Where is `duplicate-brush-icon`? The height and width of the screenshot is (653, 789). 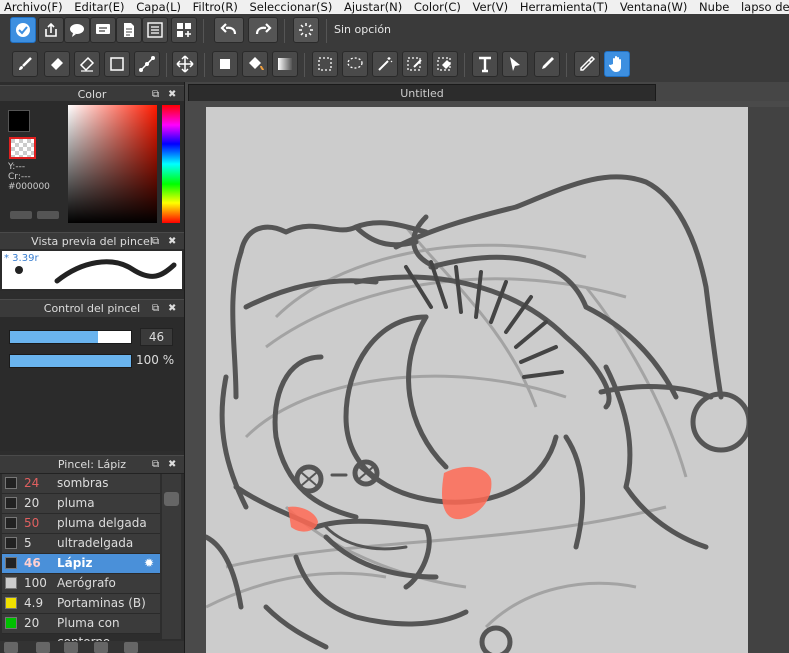 duplicate-brush-icon is located at coordinates (43, 647).